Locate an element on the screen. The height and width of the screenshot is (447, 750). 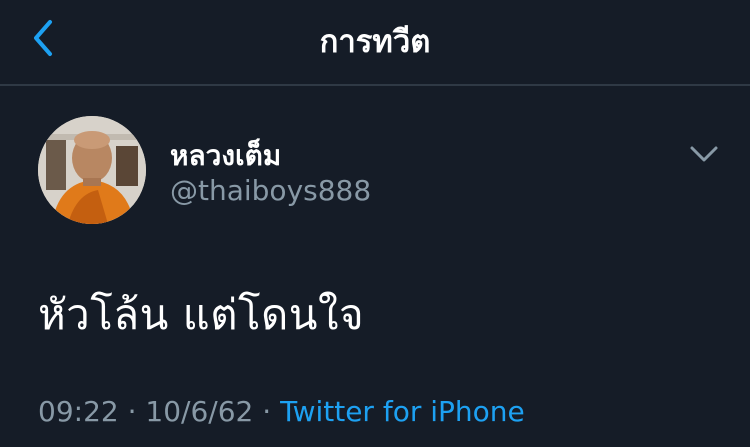
avatar-photo is located at coordinates (92, 170).